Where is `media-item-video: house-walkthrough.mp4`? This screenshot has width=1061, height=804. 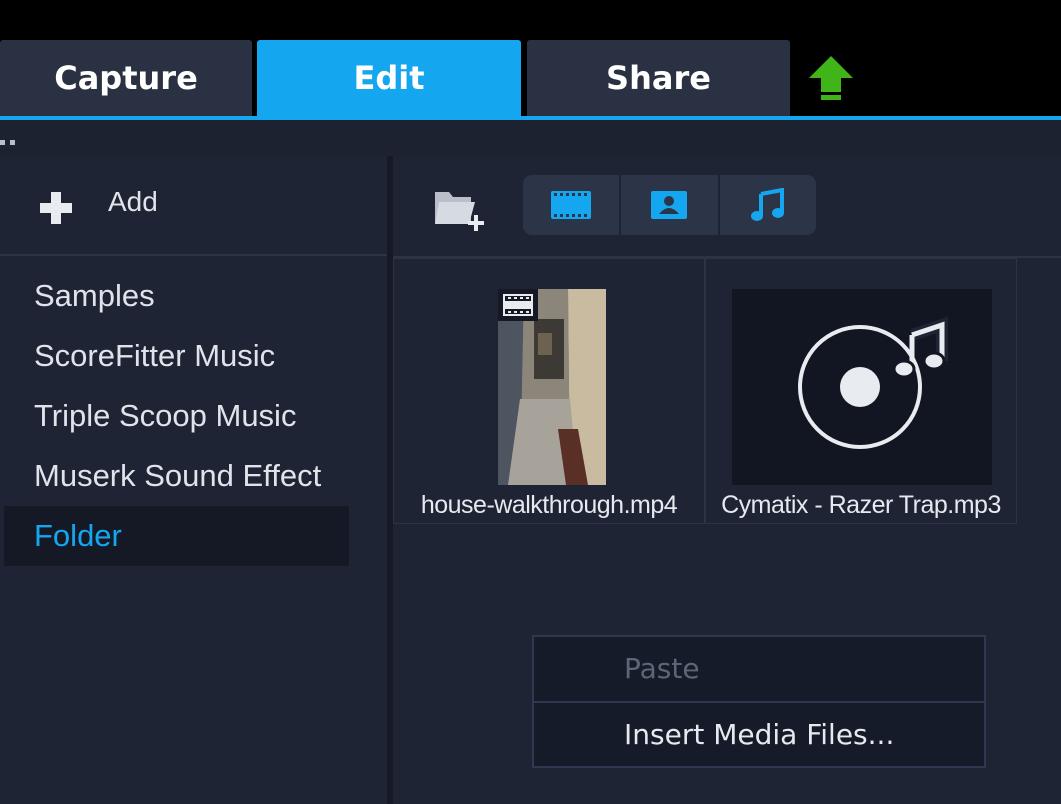 media-item-video: house-walkthrough.mp4 is located at coordinates (549, 391).